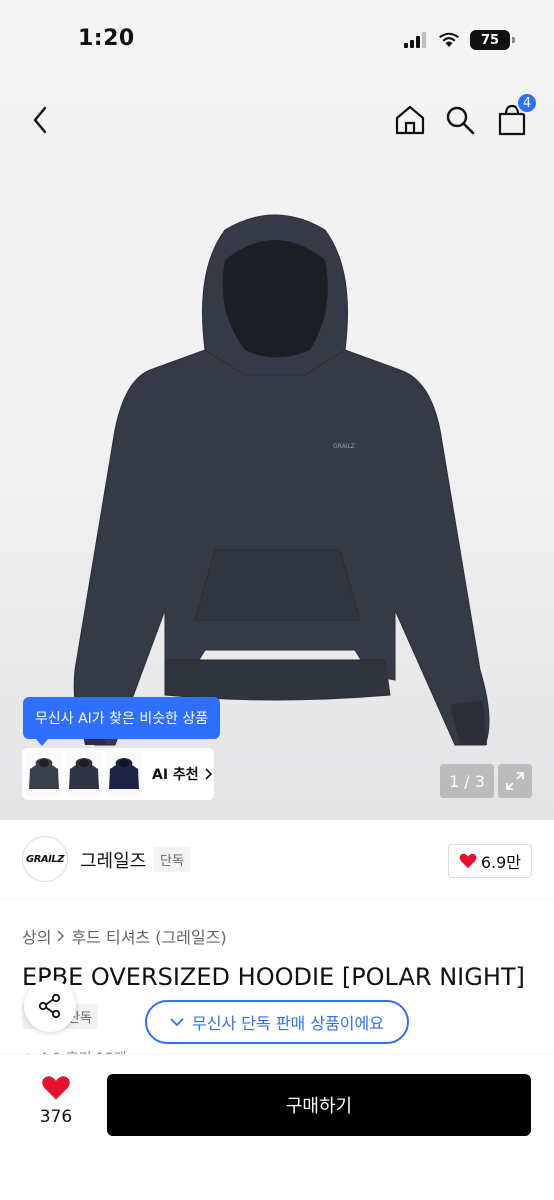 The height and width of the screenshot is (1200, 554). I want to click on wifi-icon, so click(449, 39).